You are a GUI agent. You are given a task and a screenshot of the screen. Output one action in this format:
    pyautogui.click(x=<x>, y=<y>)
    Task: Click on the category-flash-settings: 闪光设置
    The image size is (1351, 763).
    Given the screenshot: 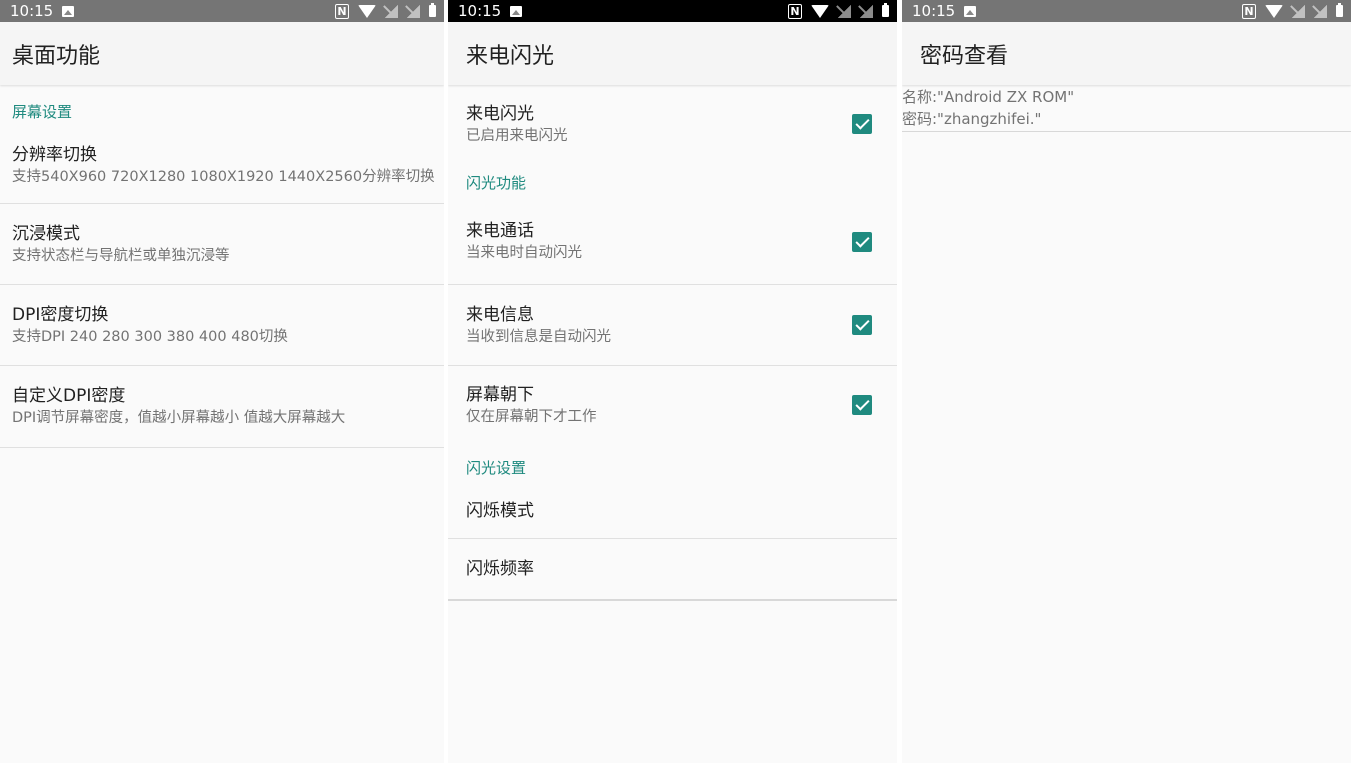 What is the action you would take?
    pyautogui.click(x=496, y=468)
    